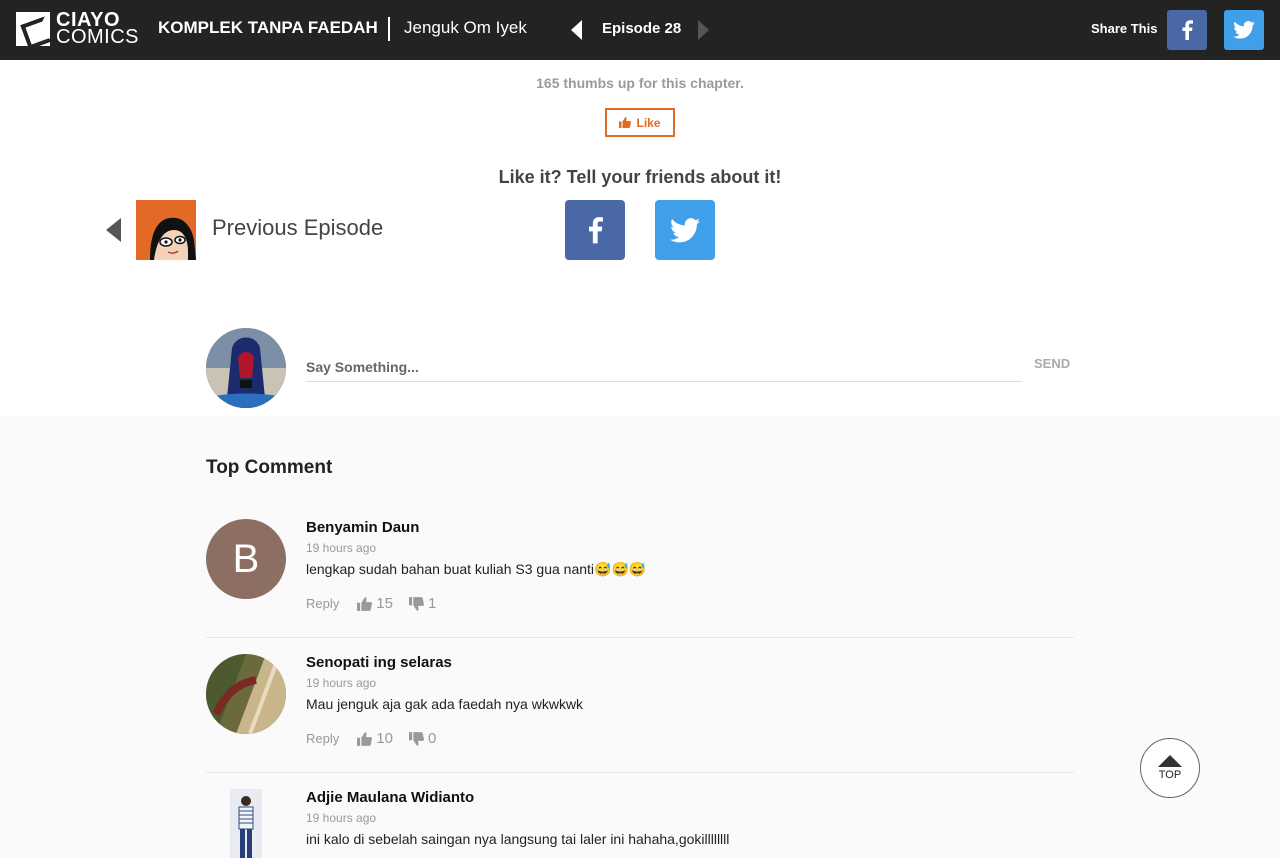 Image resolution: width=1280 pixels, height=858 pixels. I want to click on share-label: Share This, so click(1124, 28).